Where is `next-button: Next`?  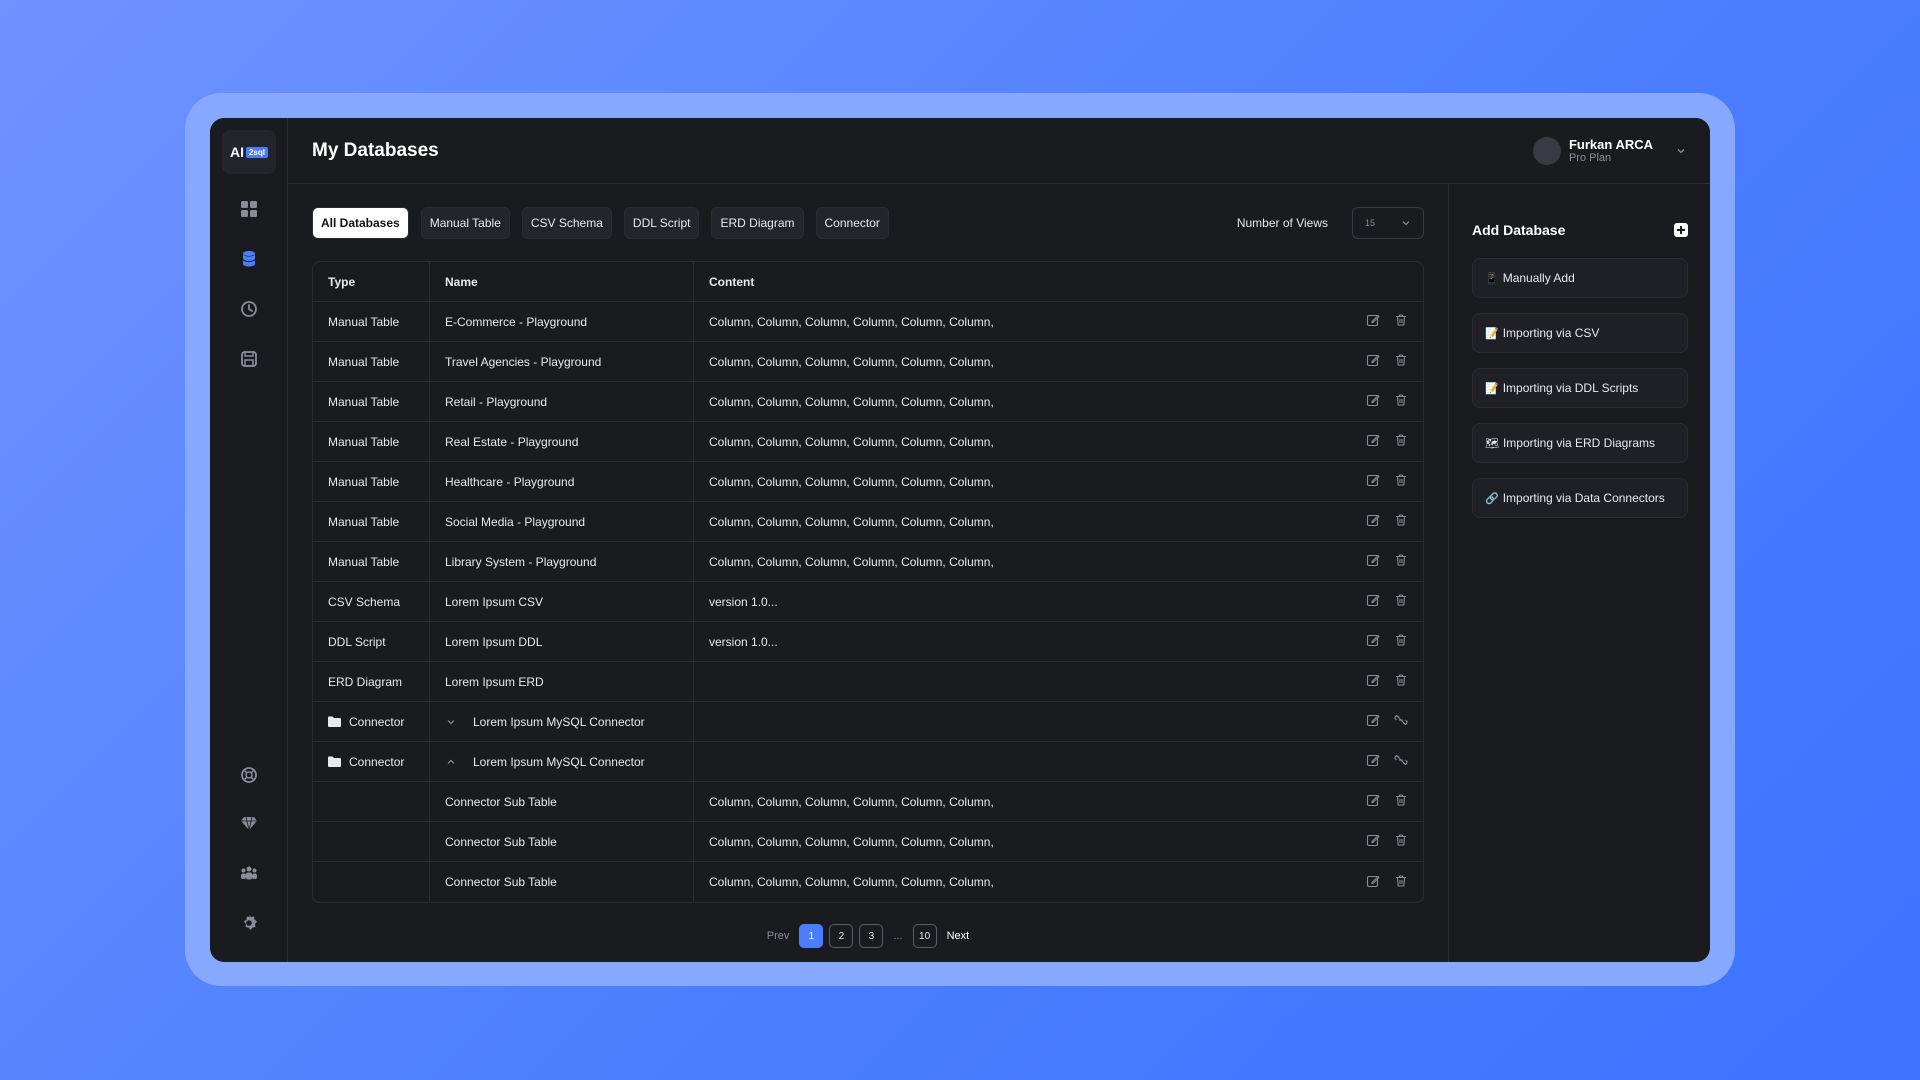
next-button: Next is located at coordinates (958, 936).